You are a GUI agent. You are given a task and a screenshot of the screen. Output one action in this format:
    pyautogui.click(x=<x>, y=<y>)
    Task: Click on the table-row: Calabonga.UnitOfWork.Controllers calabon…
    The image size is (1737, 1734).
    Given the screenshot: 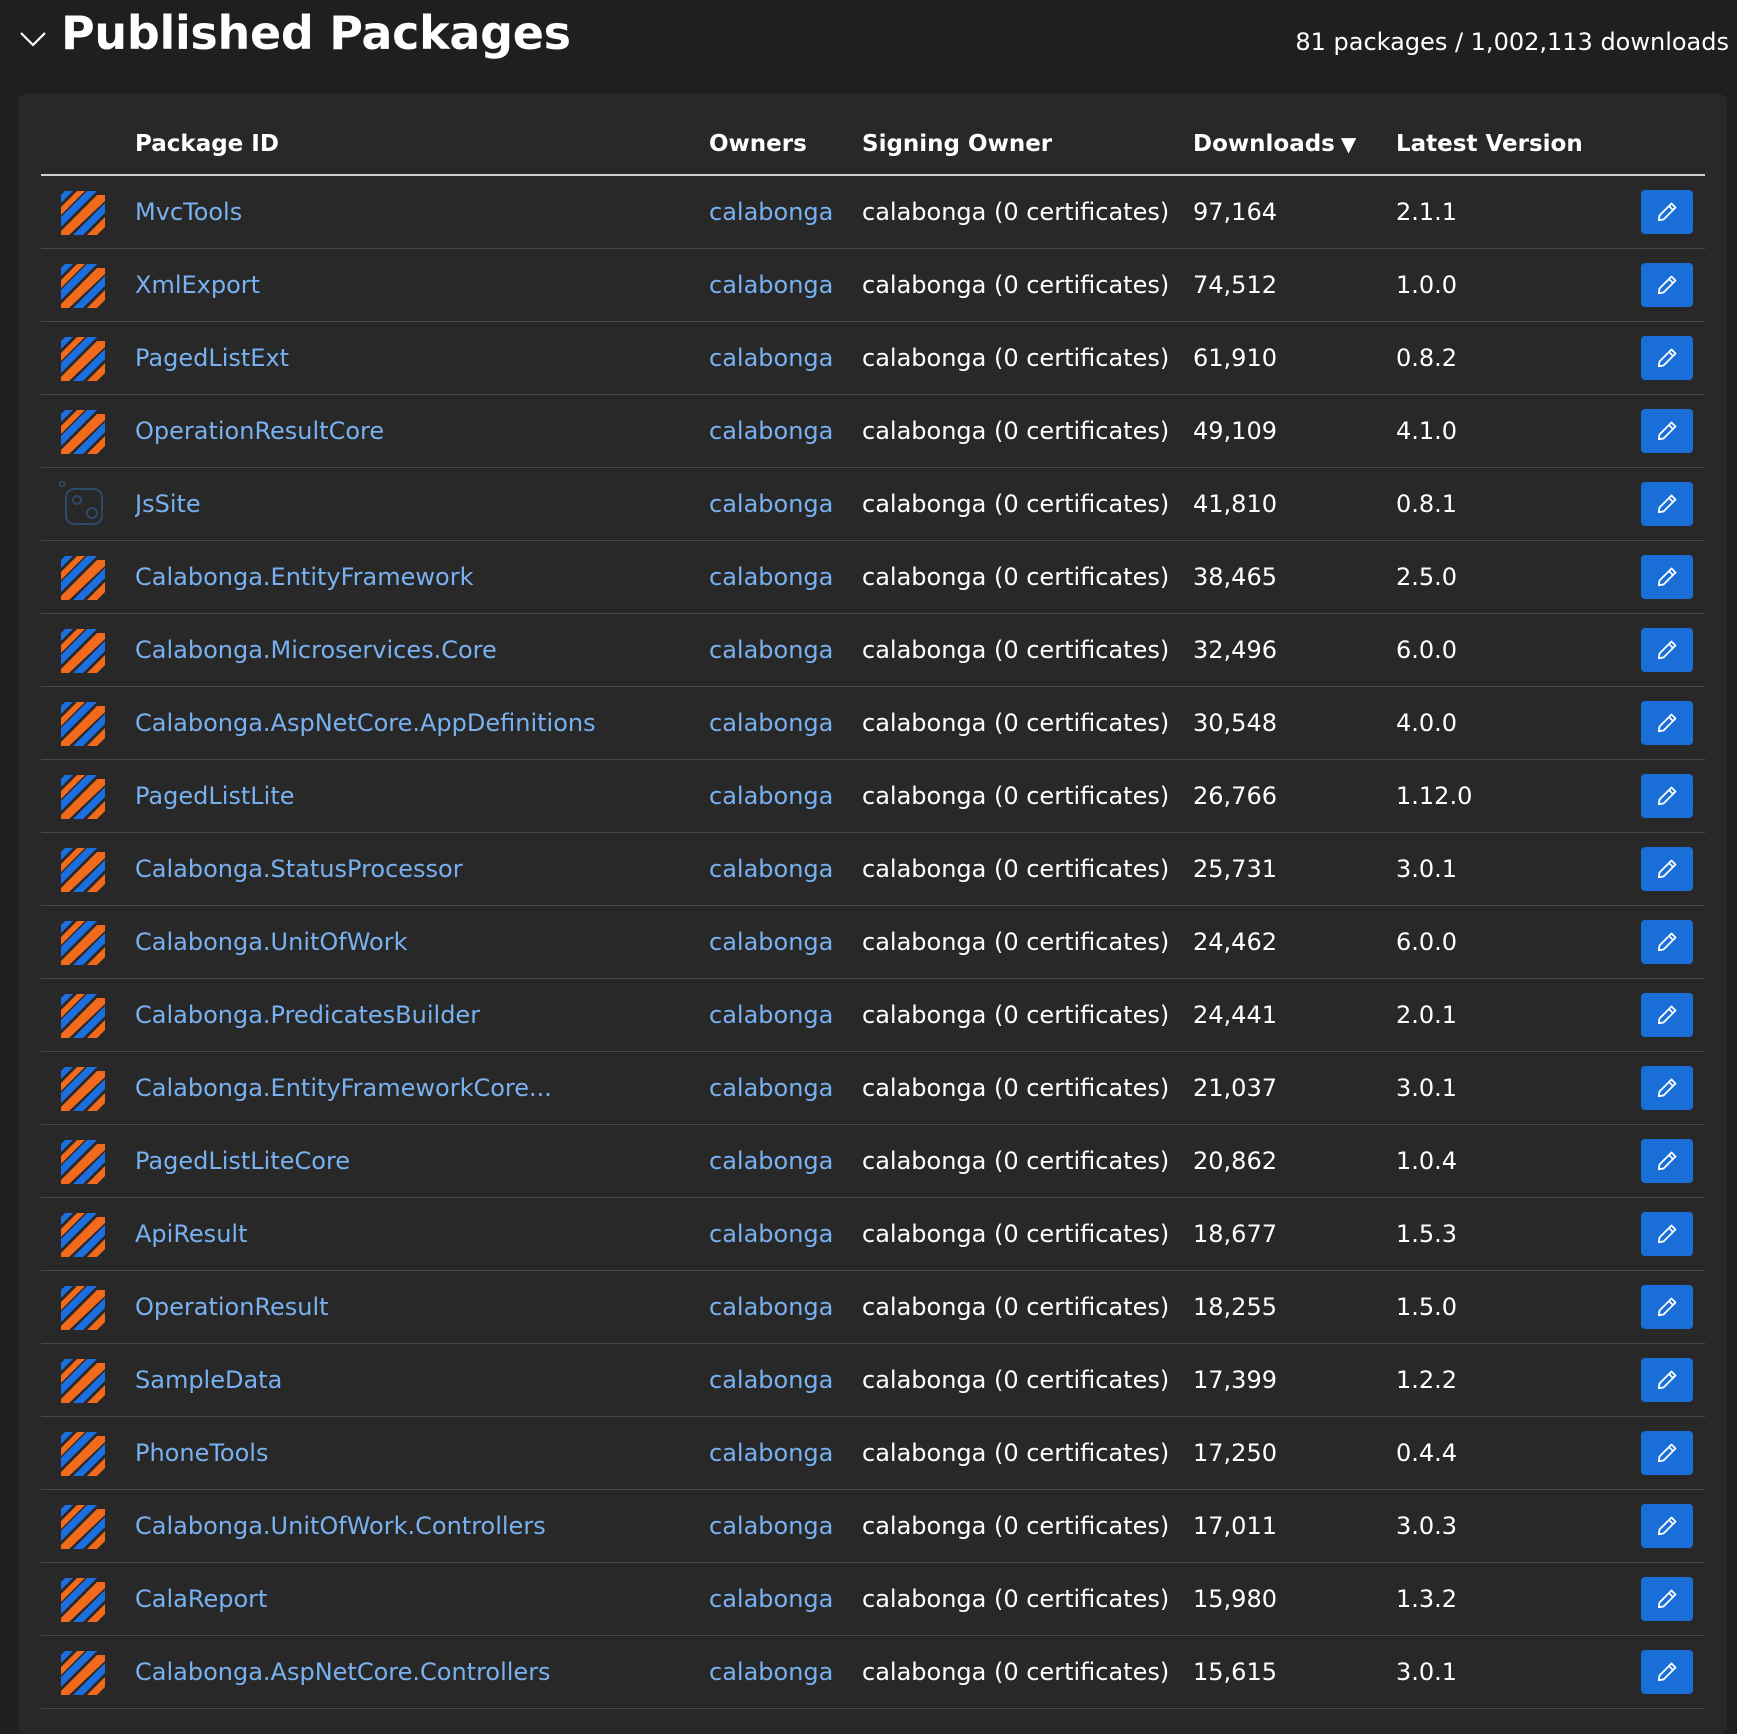 What is the action you would take?
    pyautogui.click(x=873, y=1526)
    